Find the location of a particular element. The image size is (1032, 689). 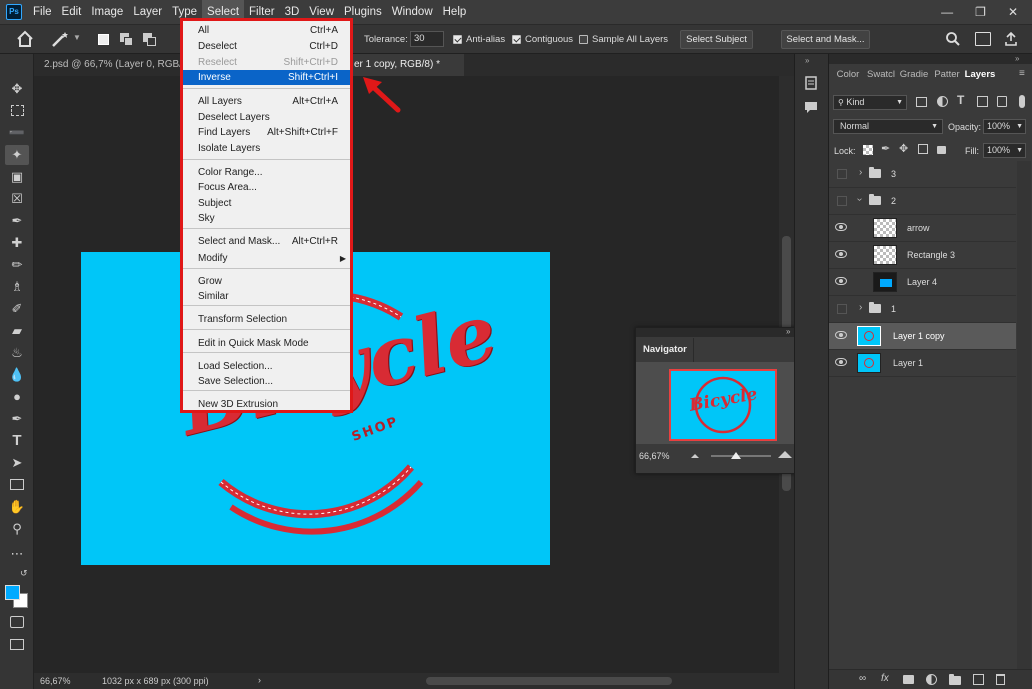

filter-pixel-icon is located at coordinates (921, 102).